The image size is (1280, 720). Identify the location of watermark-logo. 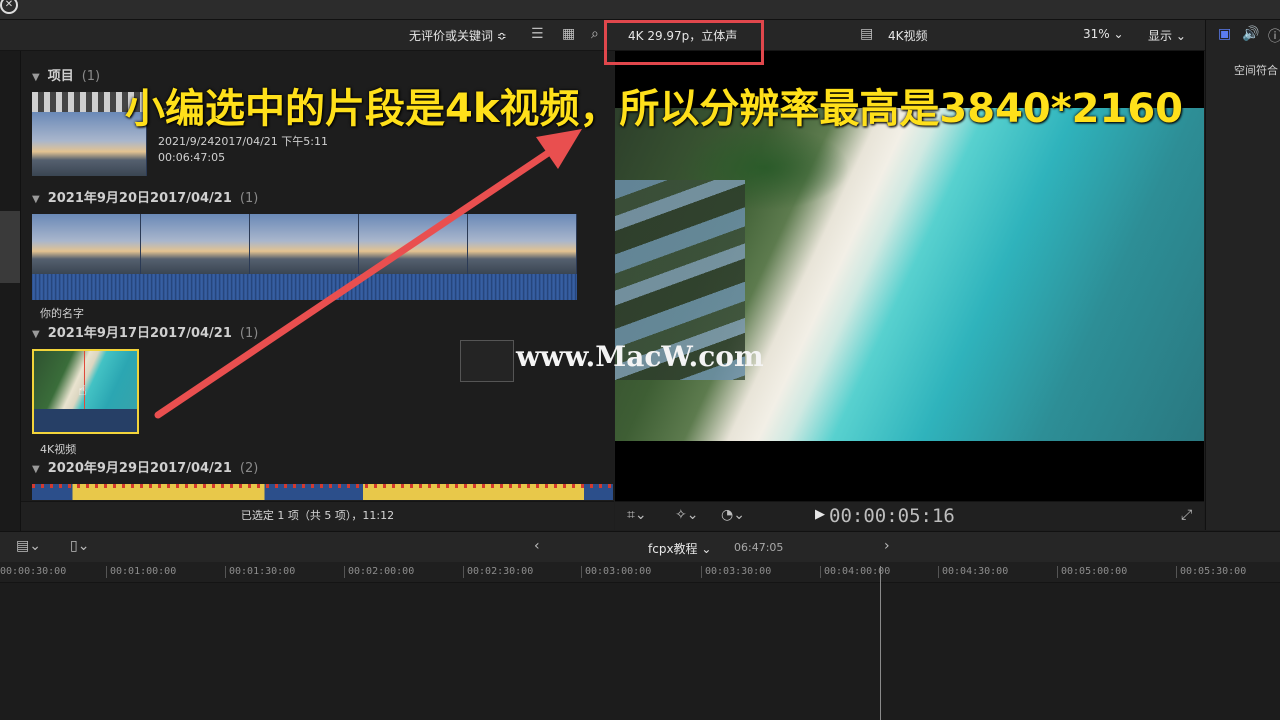
(487, 361).